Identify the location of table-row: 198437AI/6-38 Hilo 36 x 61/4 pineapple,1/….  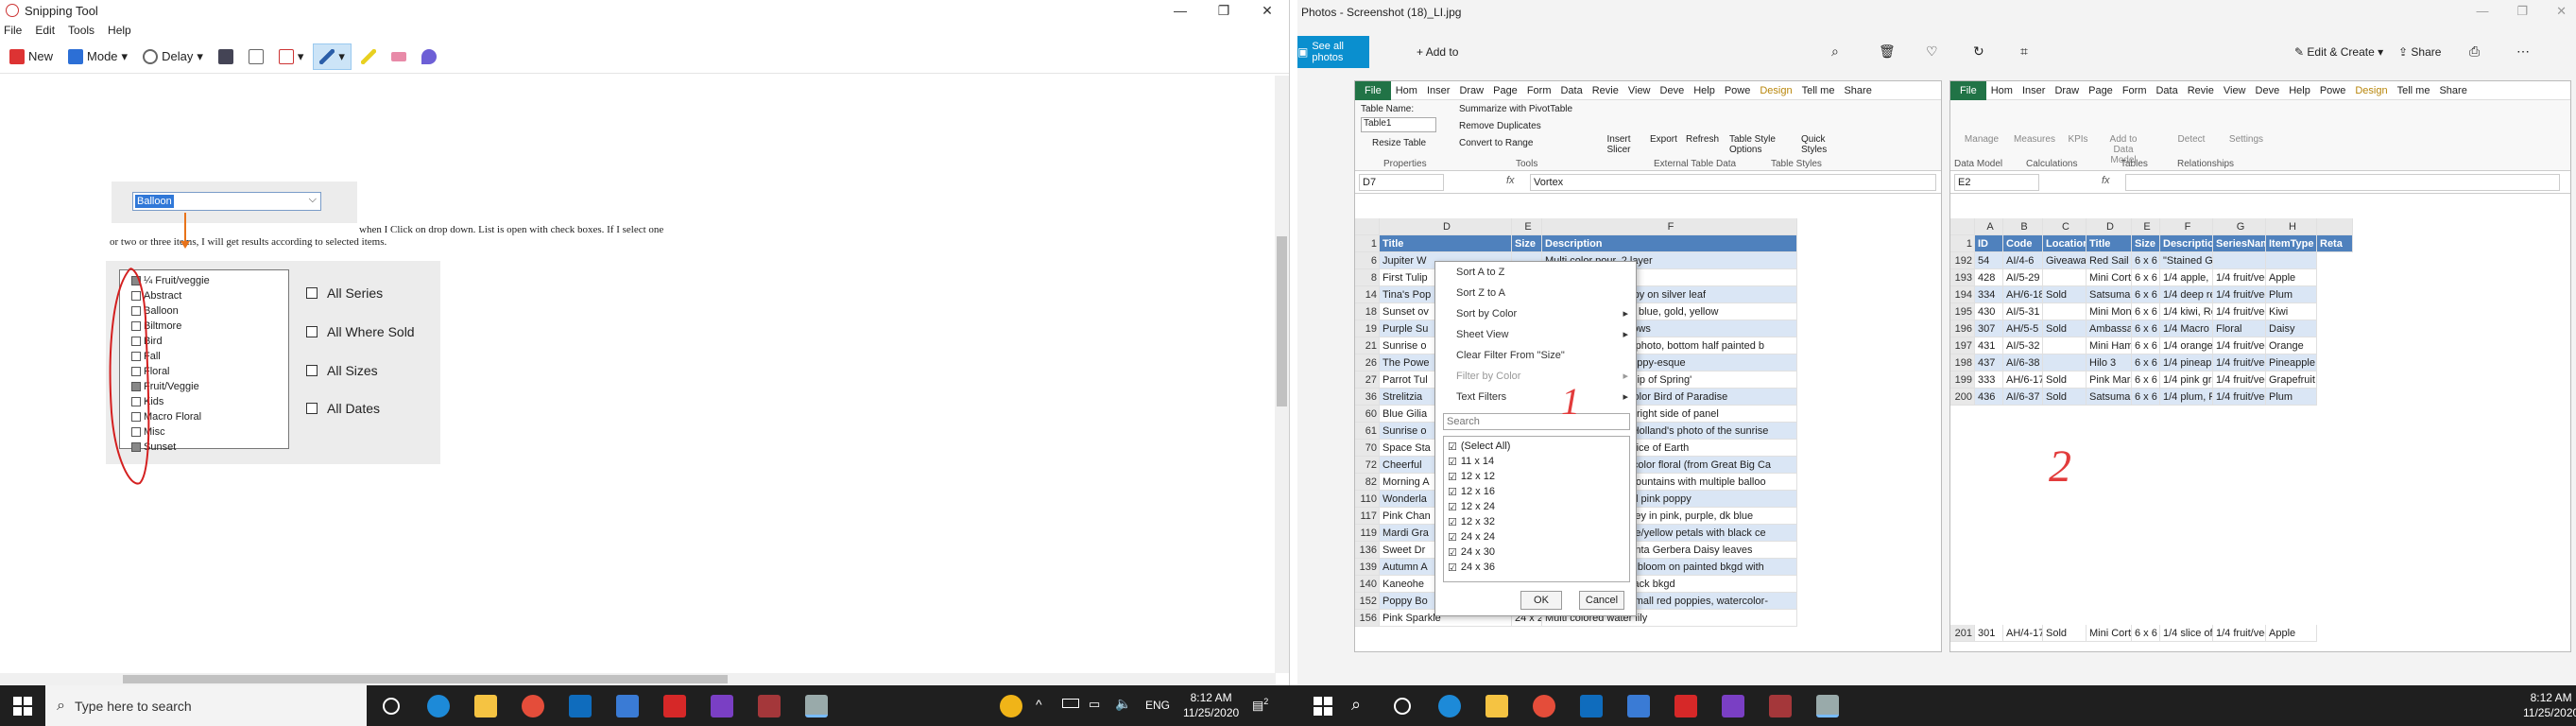
(2133, 363).